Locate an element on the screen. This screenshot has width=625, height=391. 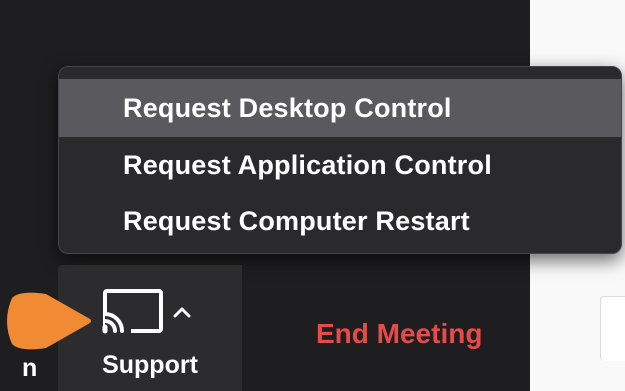
right-edge-button is located at coordinates (612, 328).